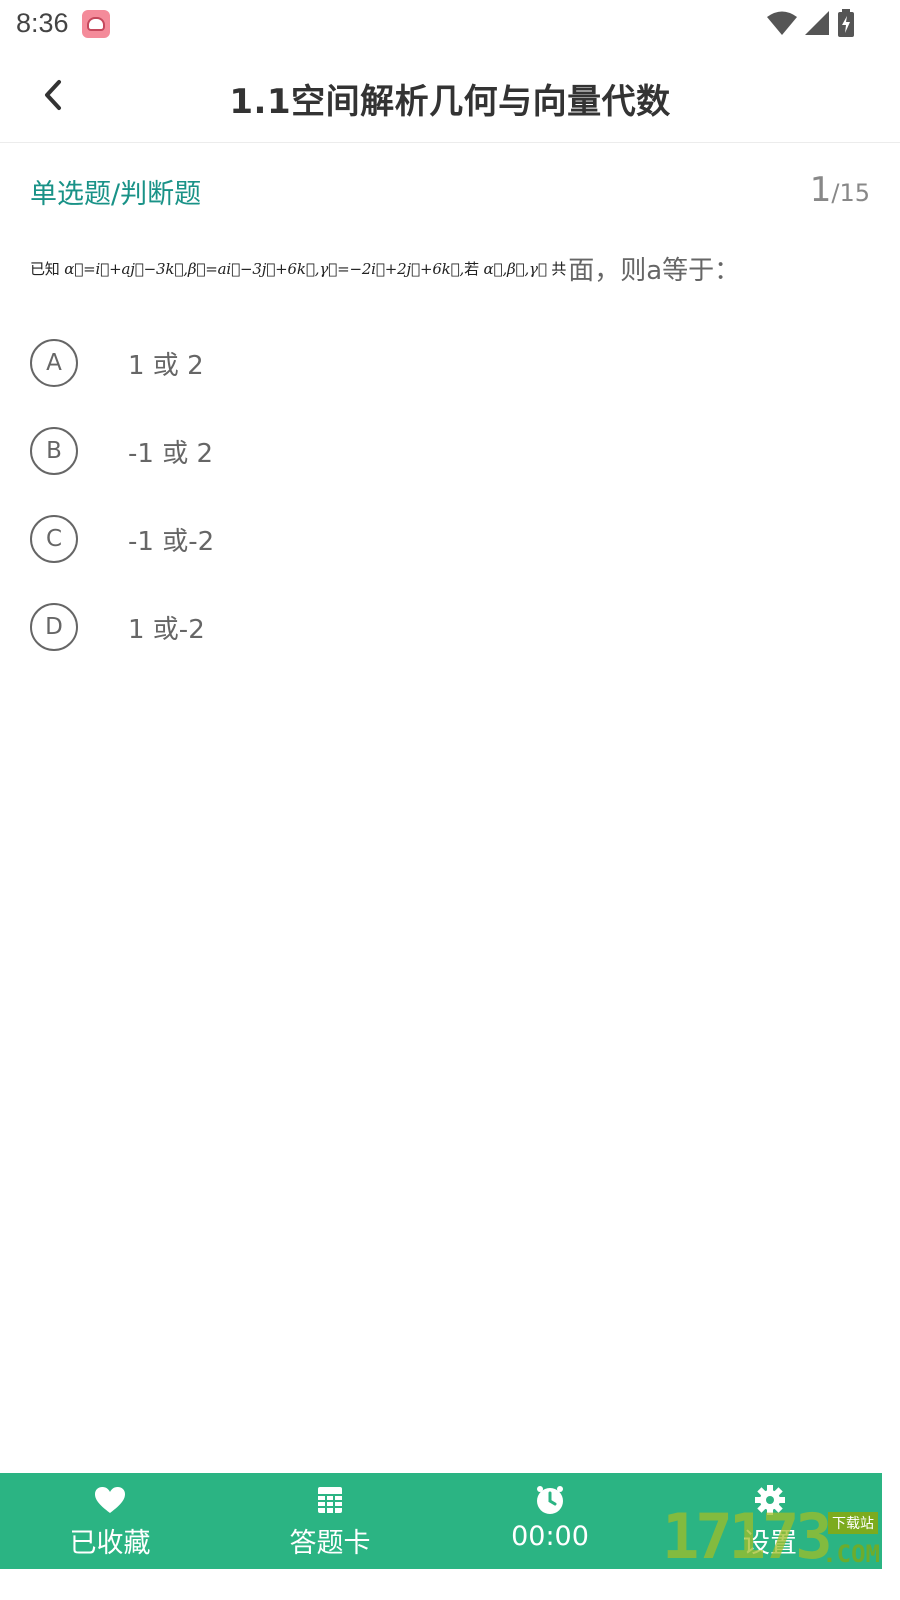 The width and height of the screenshot is (900, 1600). Describe the element at coordinates (770, 1500) in the screenshot. I see `gear-icon` at that location.